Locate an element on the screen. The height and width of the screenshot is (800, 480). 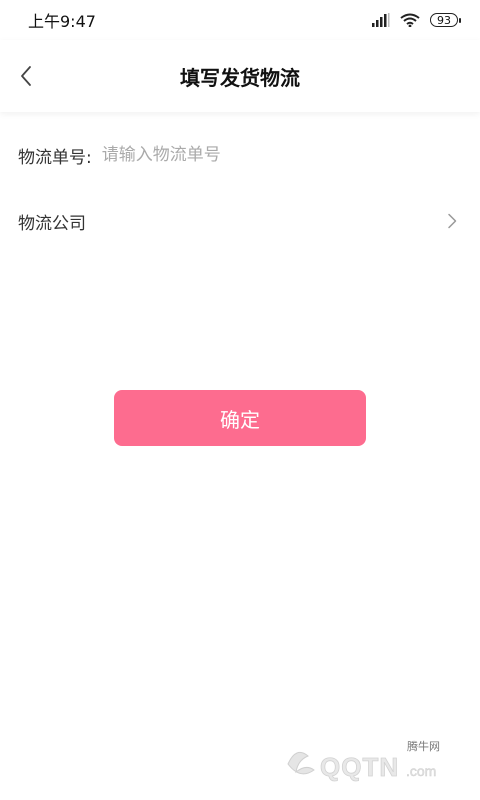
chevron-left-icon is located at coordinates (26, 76).